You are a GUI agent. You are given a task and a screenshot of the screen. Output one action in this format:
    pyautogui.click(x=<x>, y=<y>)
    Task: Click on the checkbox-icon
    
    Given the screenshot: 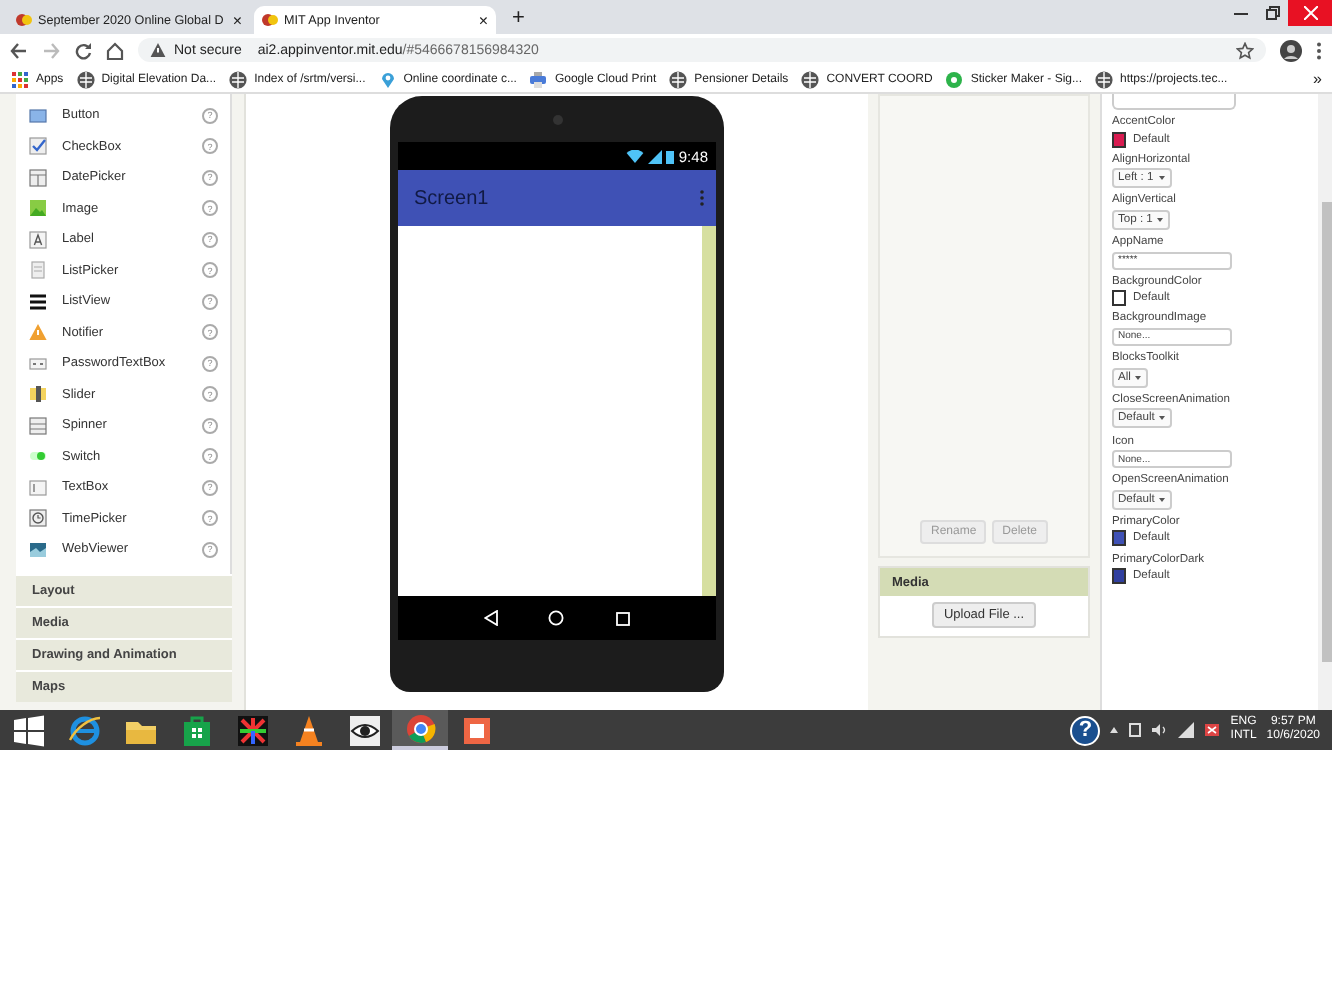 What is the action you would take?
    pyautogui.click(x=38, y=146)
    